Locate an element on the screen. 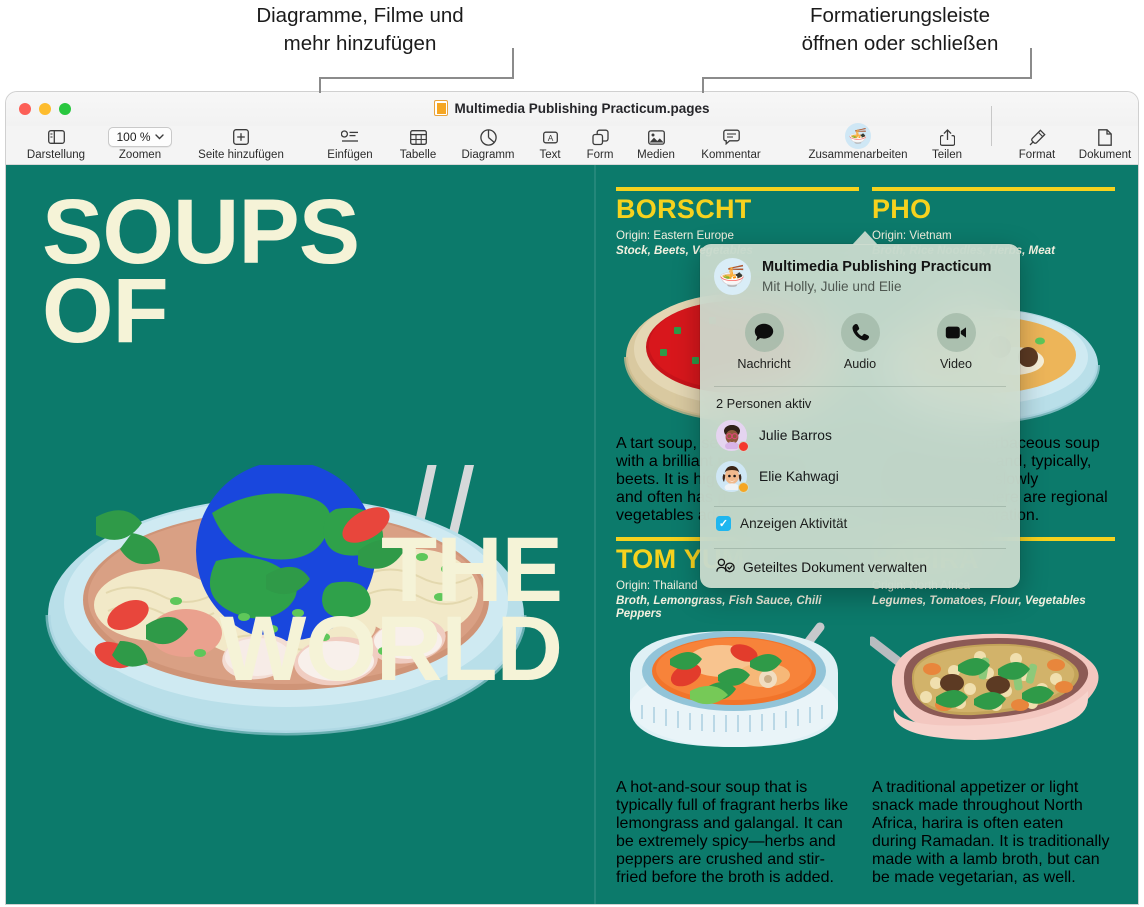 This screenshot has height=907, width=1144. pages-document-icon is located at coordinates (441, 108).